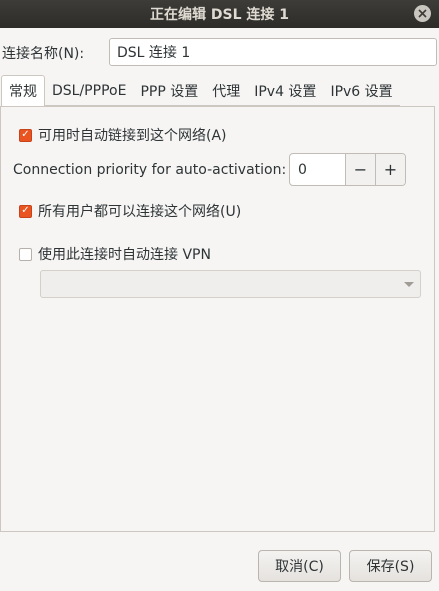 This screenshot has height=591, width=439. I want to click on priority-value: 0, so click(317, 169).